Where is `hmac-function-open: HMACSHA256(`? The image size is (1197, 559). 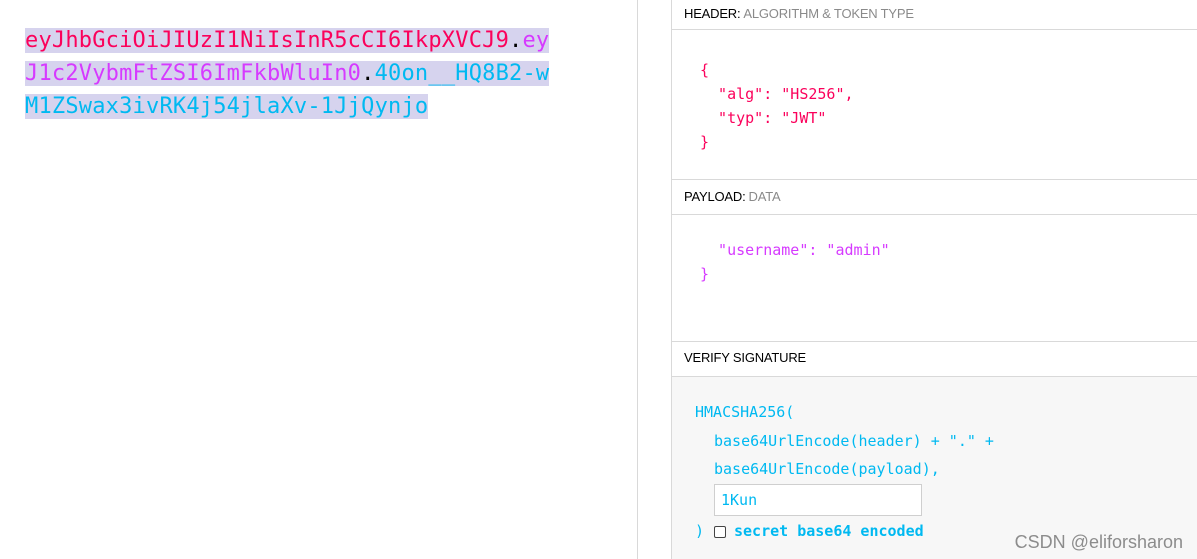
hmac-function-open: HMACSHA256( is located at coordinates (745, 412).